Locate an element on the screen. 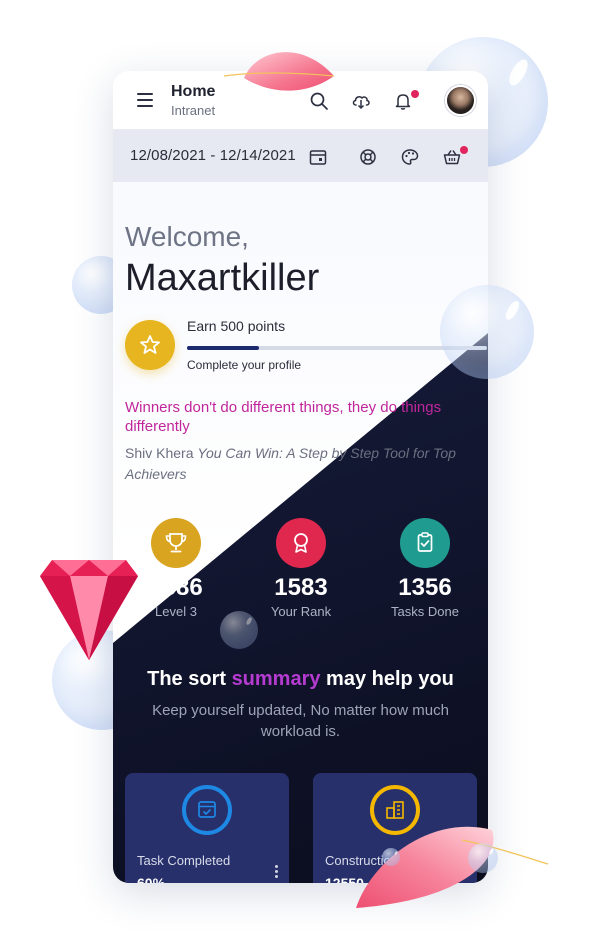  task-title: Earn 500 points is located at coordinates (236, 326).